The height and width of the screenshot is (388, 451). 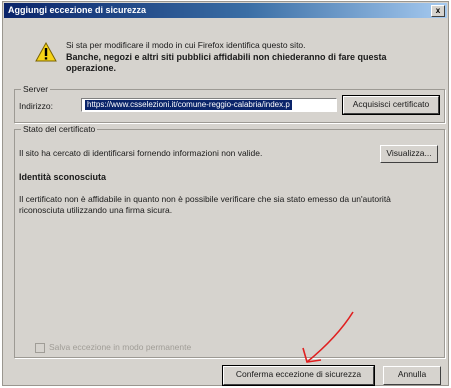 I want to click on window-title: Aggiungi eccezione di sicurezza, so click(x=77, y=10).